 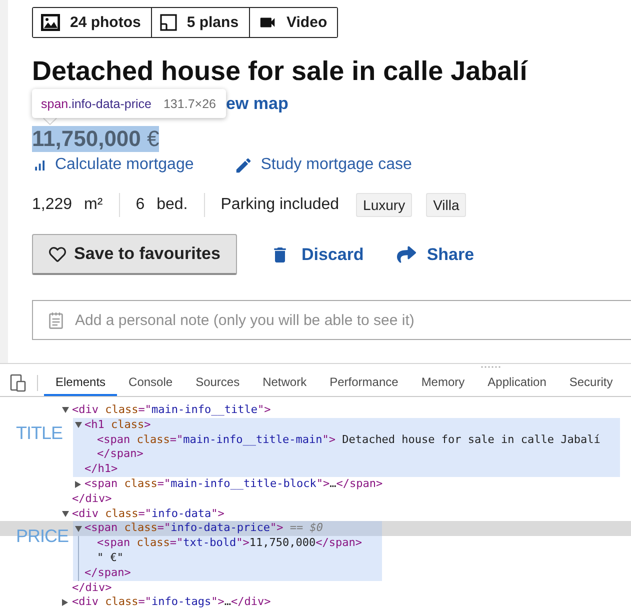 What do you see at coordinates (446, 205) in the screenshot?
I see `property-tag: Villa` at bounding box center [446, 205].